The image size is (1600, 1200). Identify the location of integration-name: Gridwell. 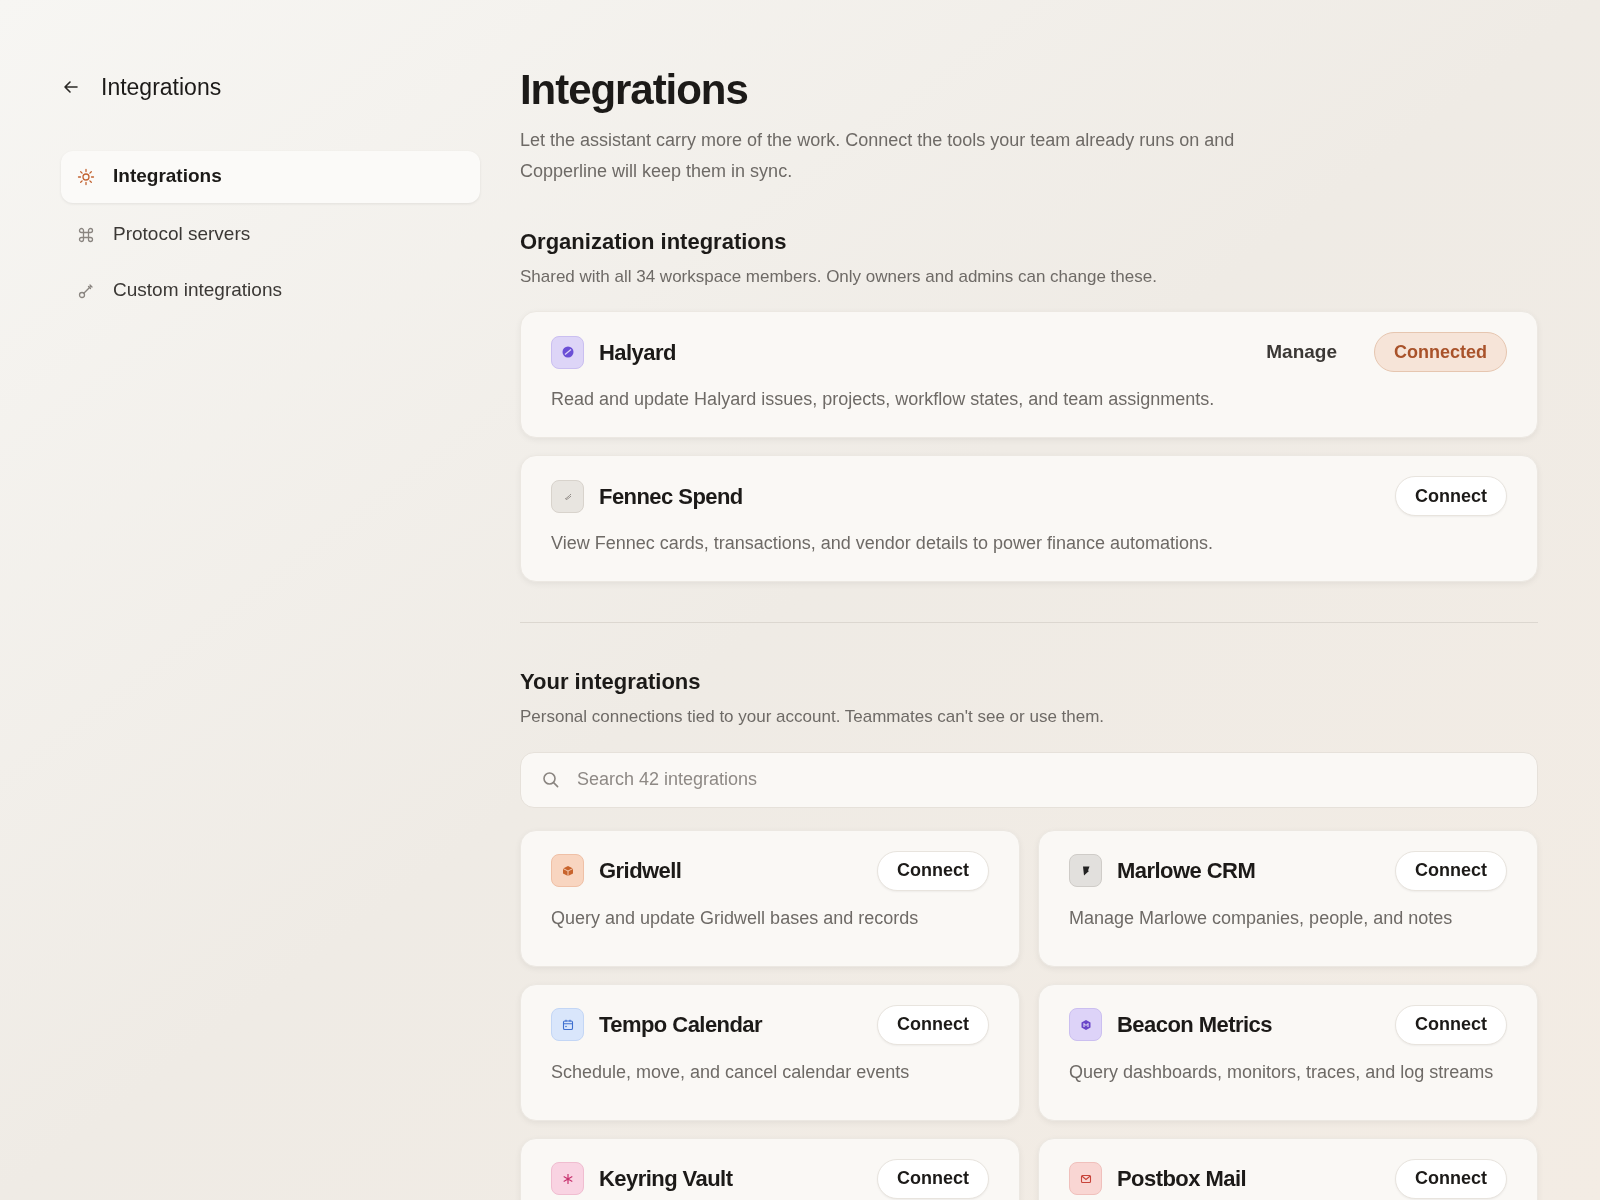
(640, 871).